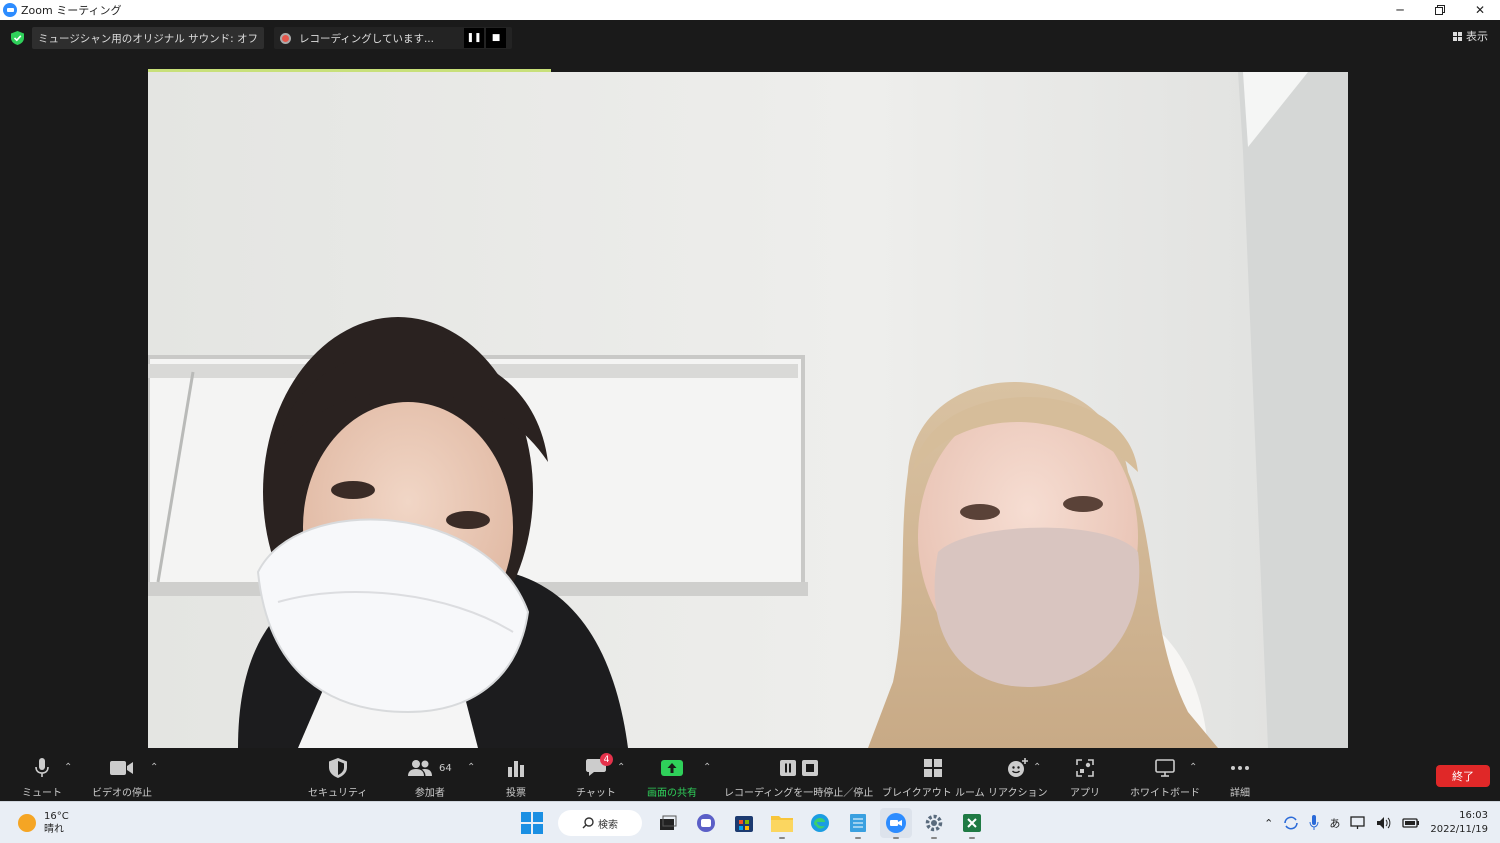 The image size is (1500, 843). I want to click on apps-button: アプリ, so click(1085, 777).